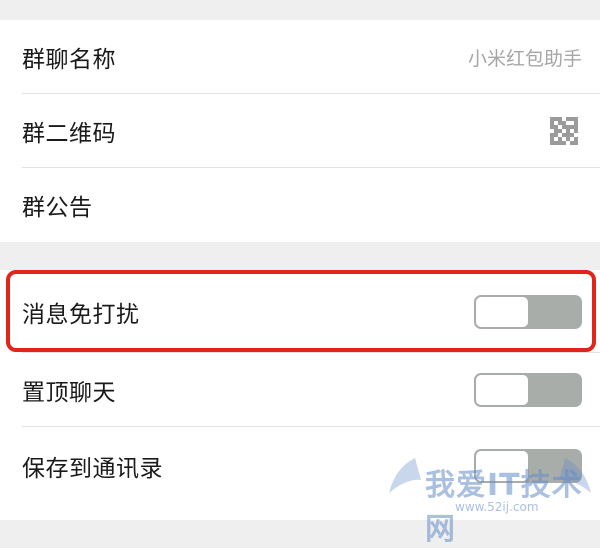  What do you see at coordinates (300, 205) in the screenshot?
I see `group-announcement-row: 群公告` at bounding box center [300, 205].